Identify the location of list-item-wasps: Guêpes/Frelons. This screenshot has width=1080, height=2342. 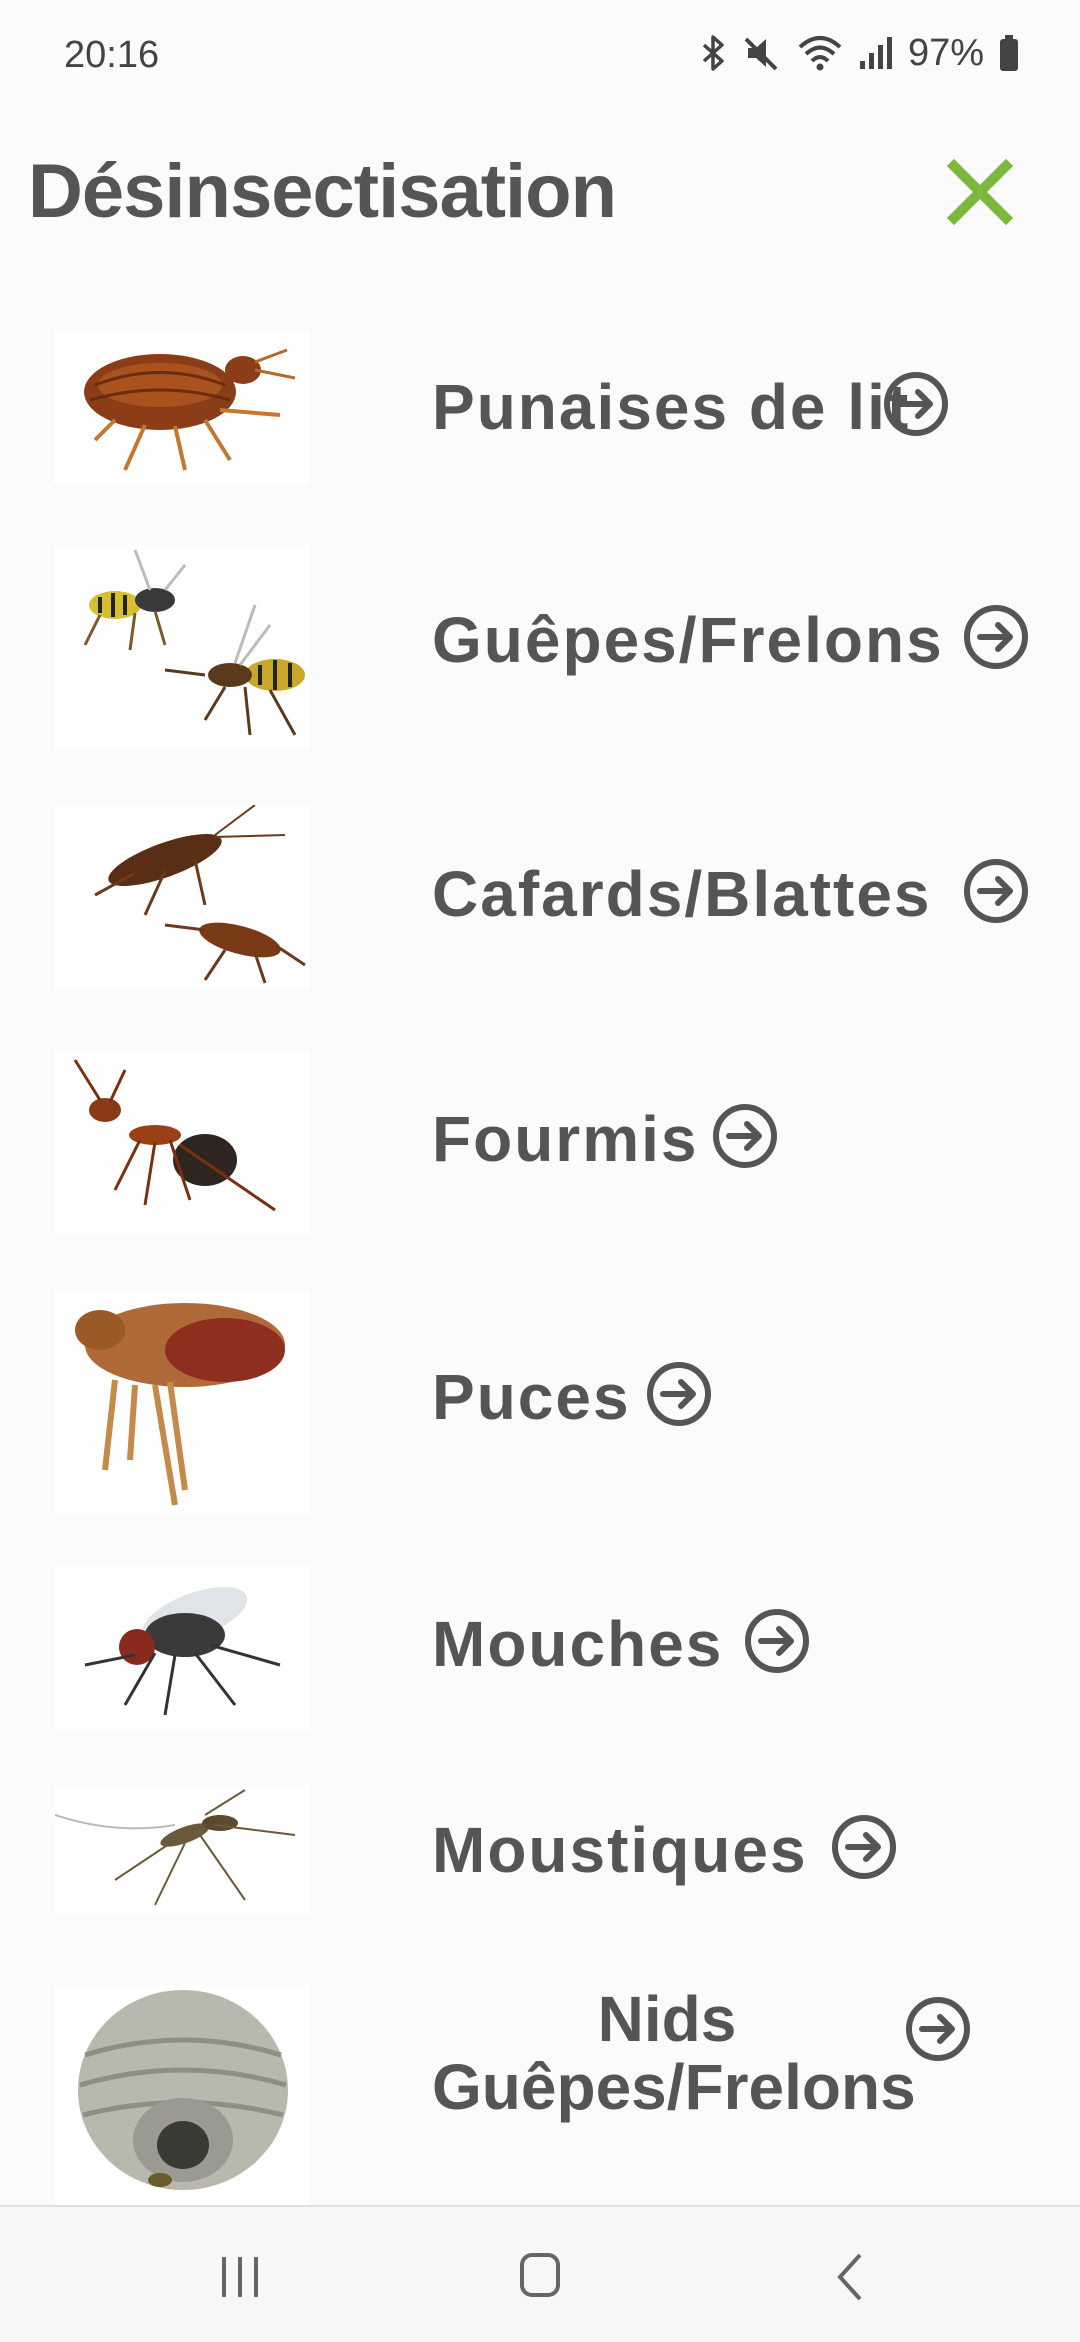
(540, 650).